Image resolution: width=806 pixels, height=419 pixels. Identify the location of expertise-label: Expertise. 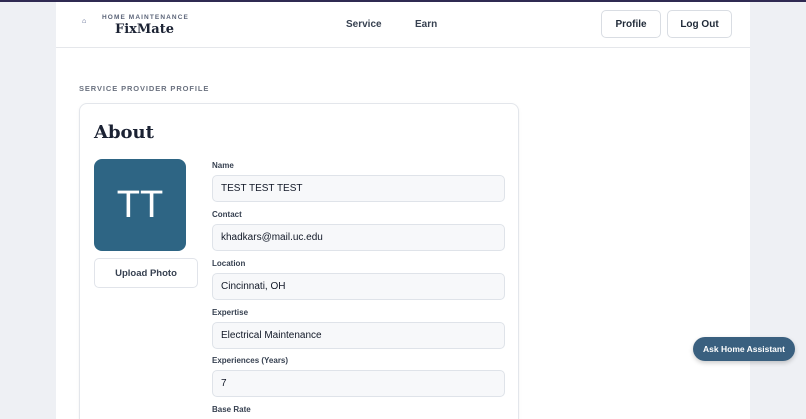
(230, 312).